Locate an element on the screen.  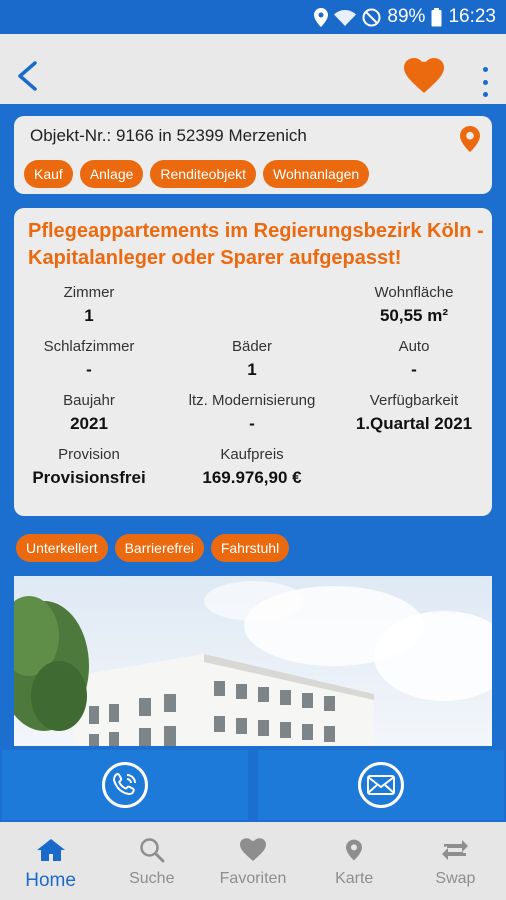
back-arrow-icon is located at coordinates (27, 76).